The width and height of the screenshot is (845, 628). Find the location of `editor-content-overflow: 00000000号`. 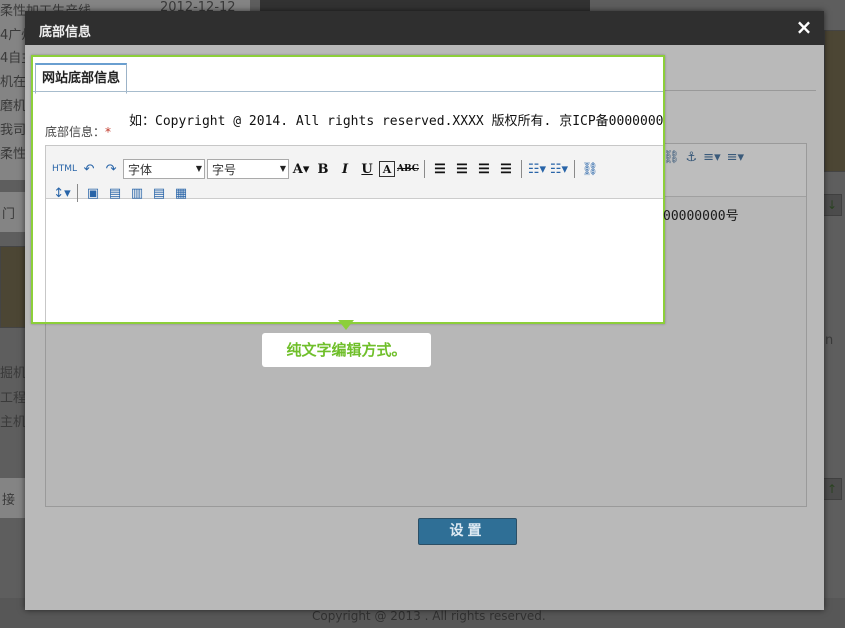

editor-content-overflow: 00000000号 is located at coordinates (701, 216).